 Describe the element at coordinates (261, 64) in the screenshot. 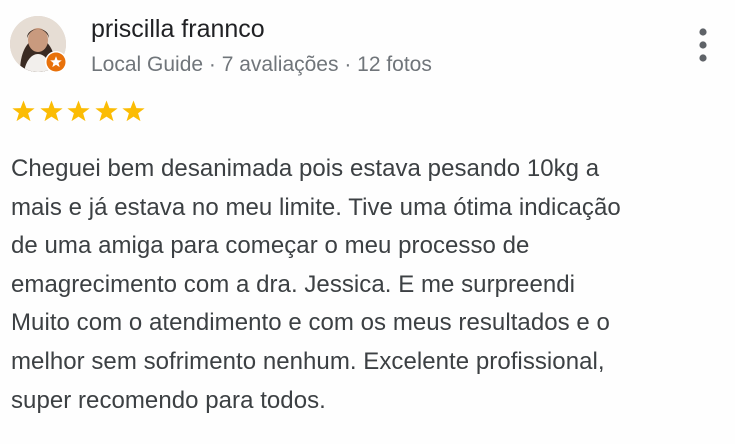

I see `author-meta: Local Guide · 7 avaliações · 12 fotos` at that location.